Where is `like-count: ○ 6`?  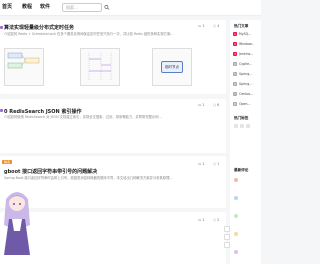 like-count: ○ 6 is located at coordinates (216, 105).